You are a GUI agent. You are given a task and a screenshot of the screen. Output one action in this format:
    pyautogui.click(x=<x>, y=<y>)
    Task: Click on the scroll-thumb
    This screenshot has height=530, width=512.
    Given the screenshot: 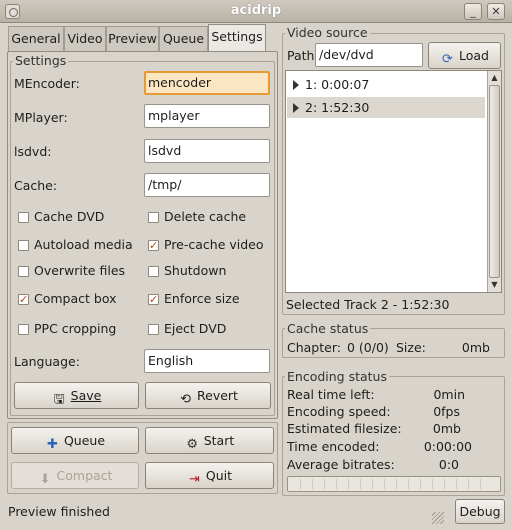 What is the action you would take?
    pyautogui.click(x=494, y=181)
    